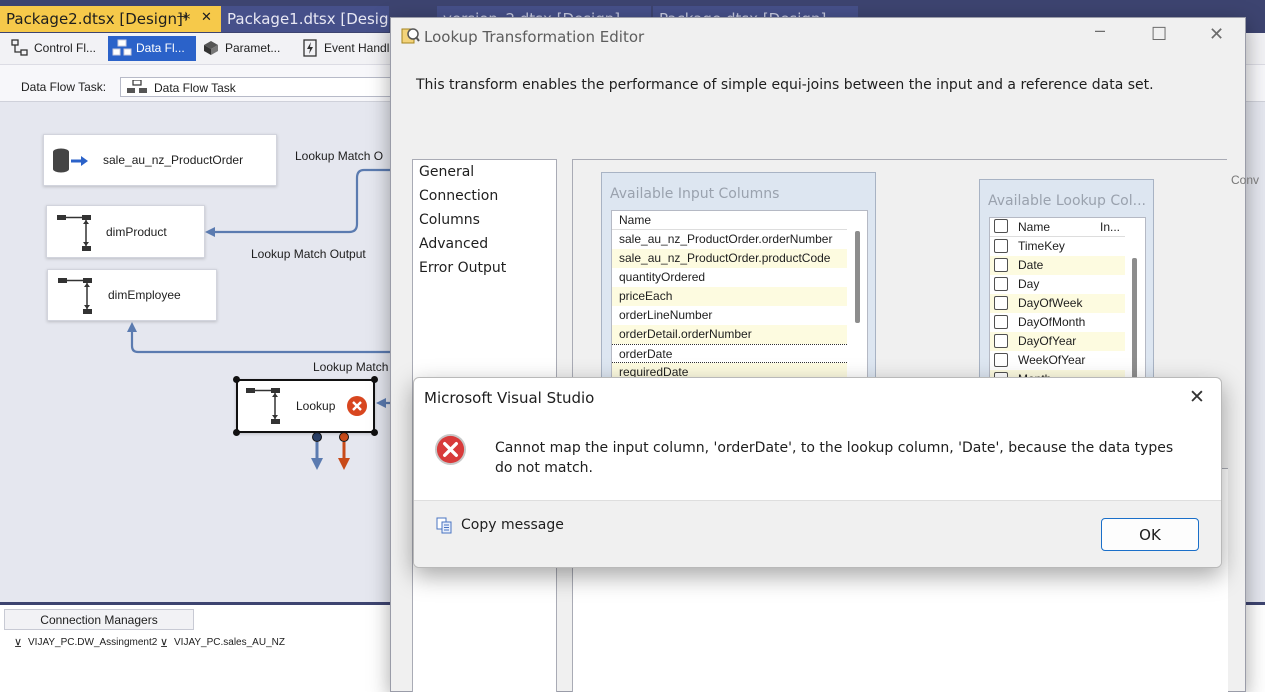 This screenshot has width=1265, height=692. What do you see at coordinates (222, 643) in the screenshot?
I see `connection-manager-item: ⊻ VIJAY_PC.sales_AU_NZ` at bounding box center [222, 643].